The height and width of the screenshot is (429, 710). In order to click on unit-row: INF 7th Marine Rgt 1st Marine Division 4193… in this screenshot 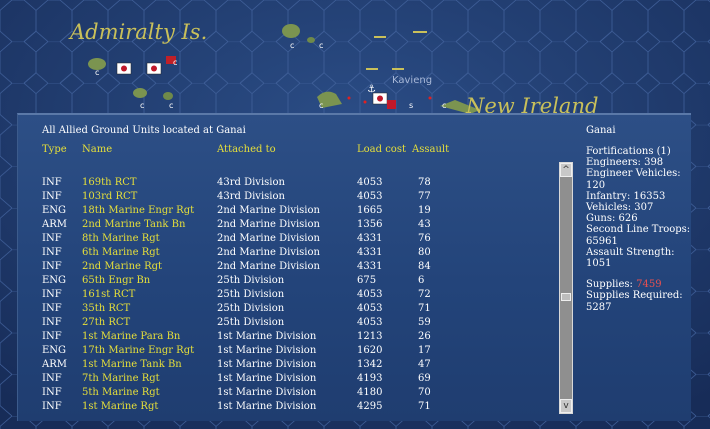, I will do `click(238, 379)`.